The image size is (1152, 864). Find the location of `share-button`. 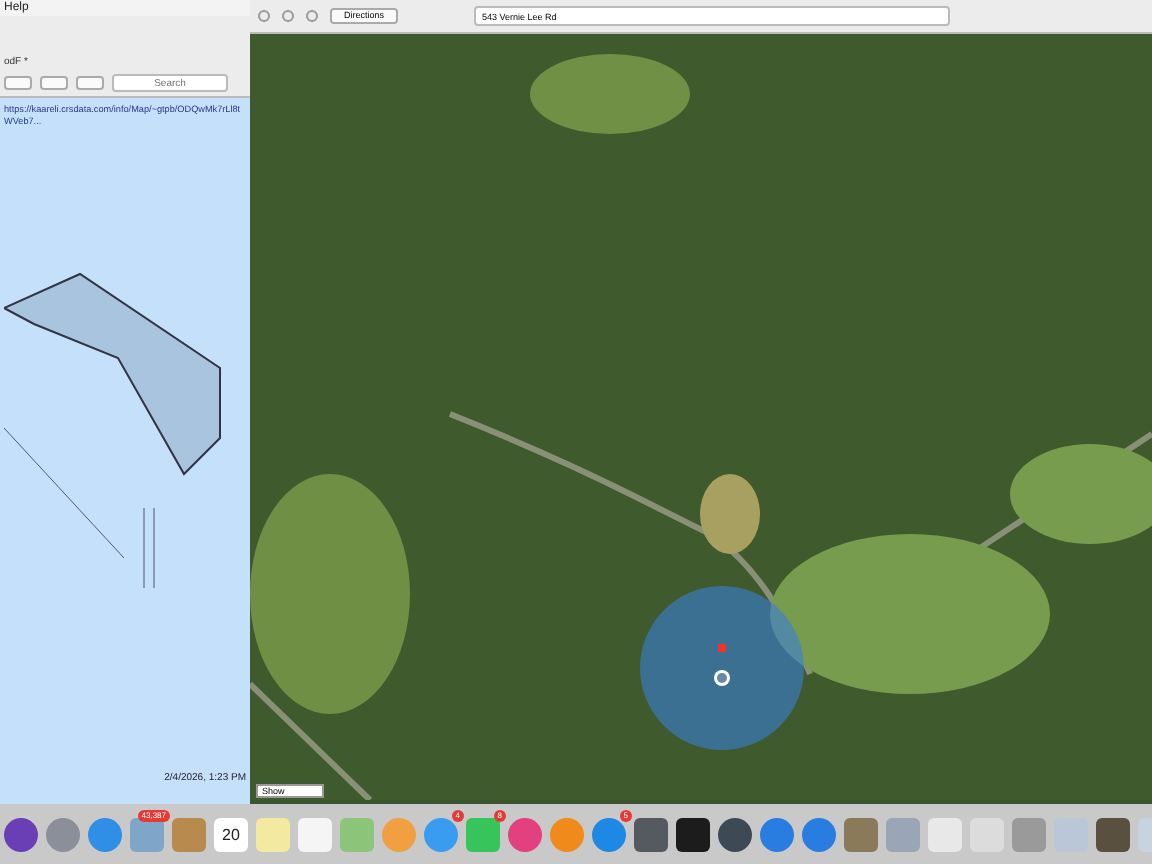

share-button is located at coordinates (90, 83).